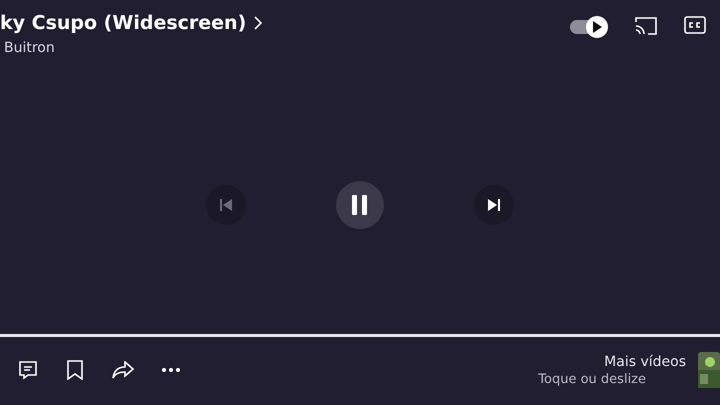 The image size is (720, 405). I want to click on more-icon, so click(171, 370).